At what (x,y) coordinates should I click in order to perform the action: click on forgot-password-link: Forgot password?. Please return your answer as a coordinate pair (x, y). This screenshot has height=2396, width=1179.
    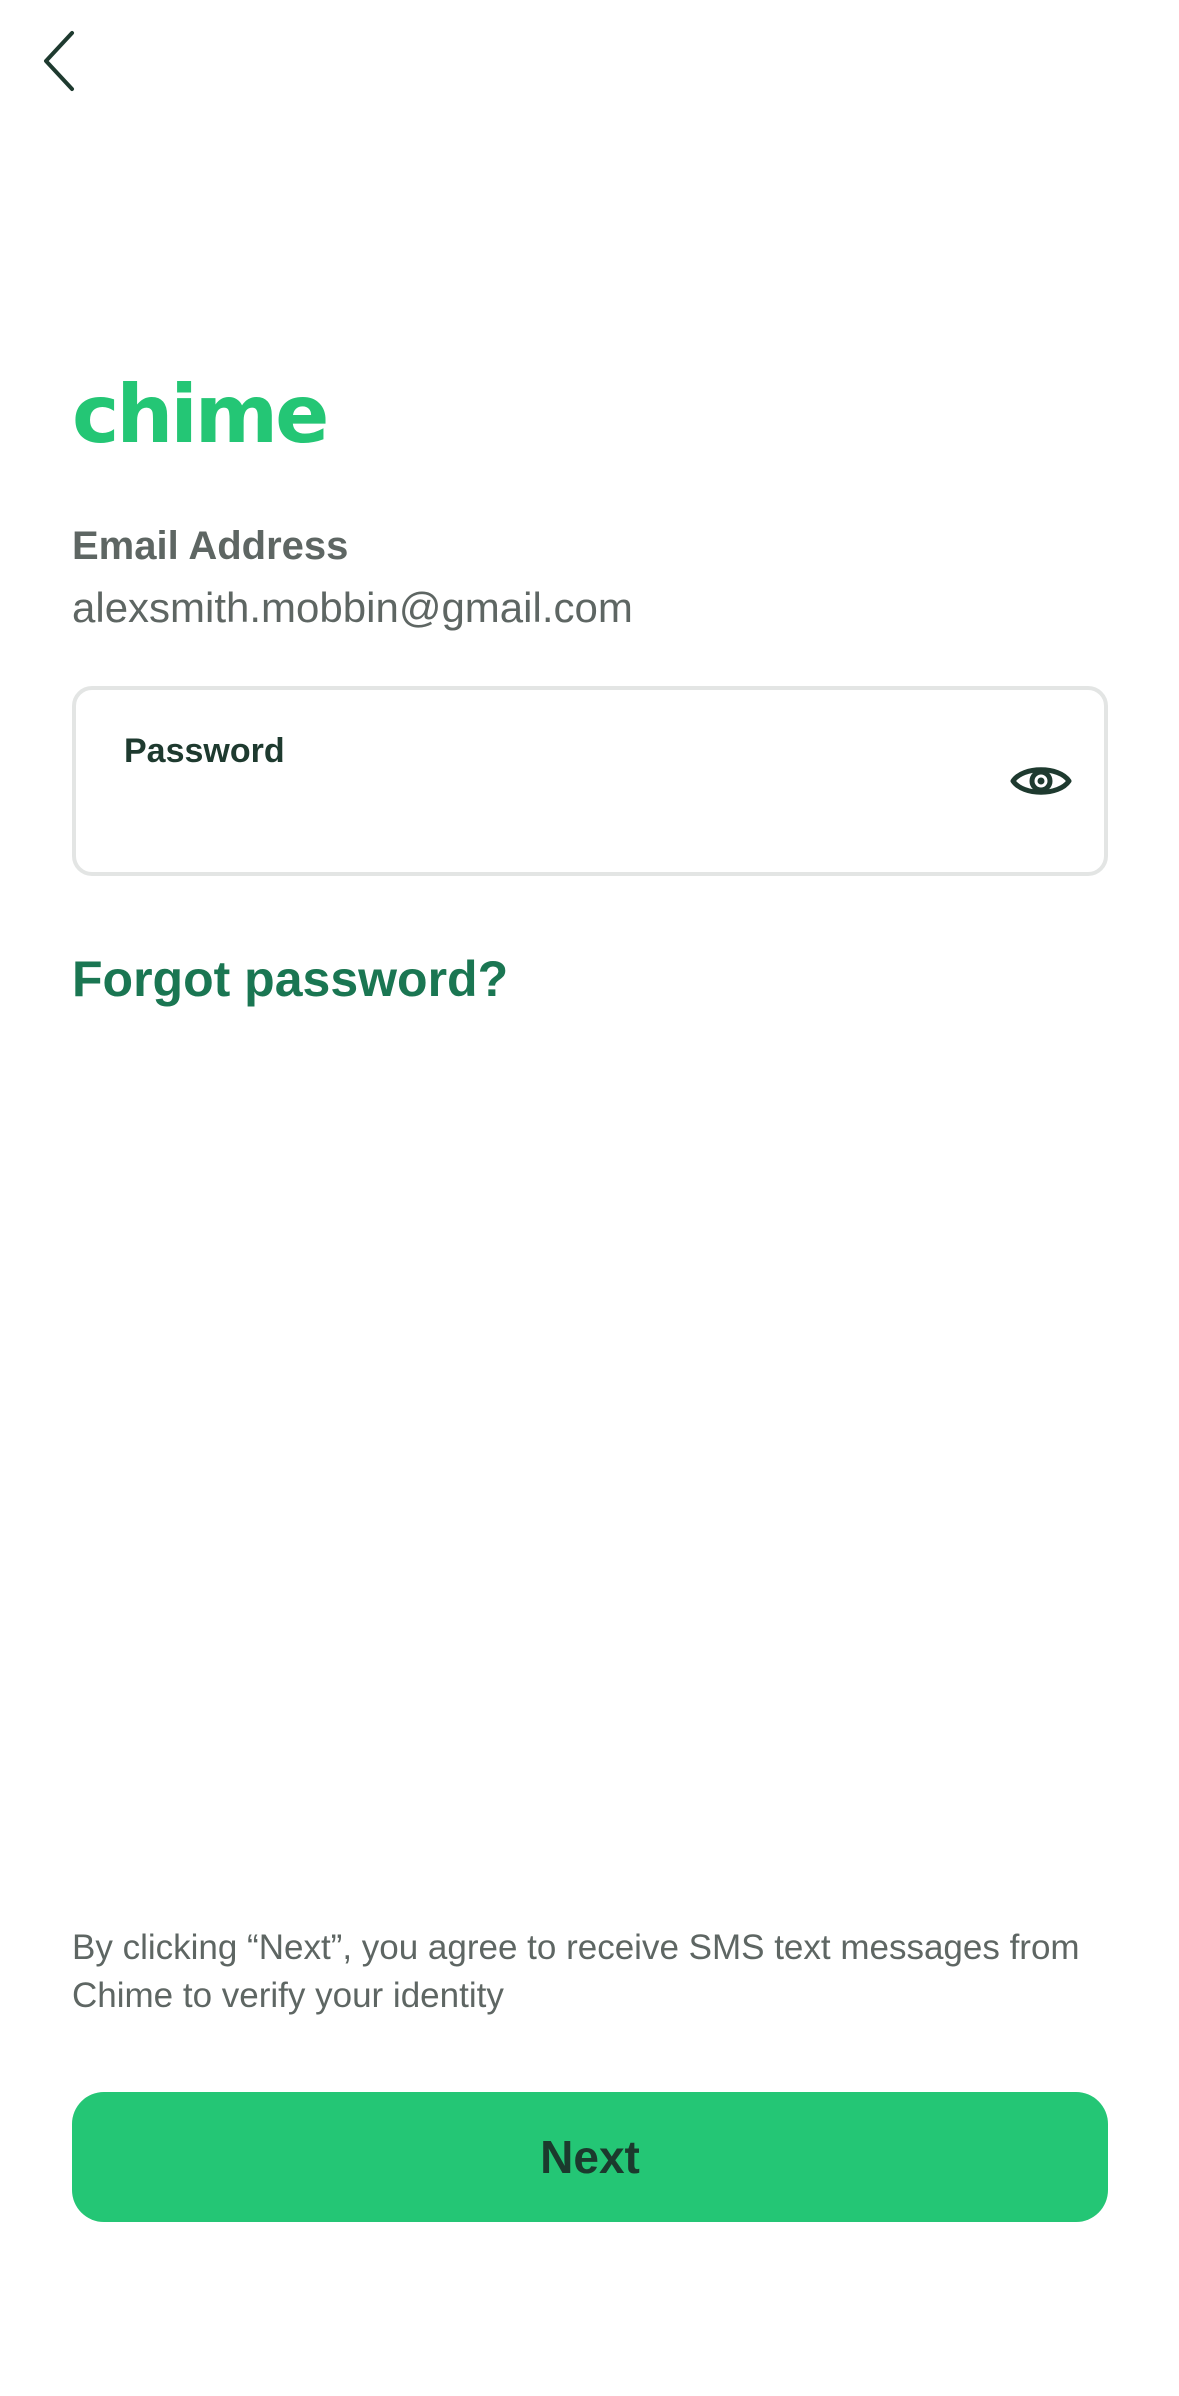
    Looking at the image, I should click on (290, 979).